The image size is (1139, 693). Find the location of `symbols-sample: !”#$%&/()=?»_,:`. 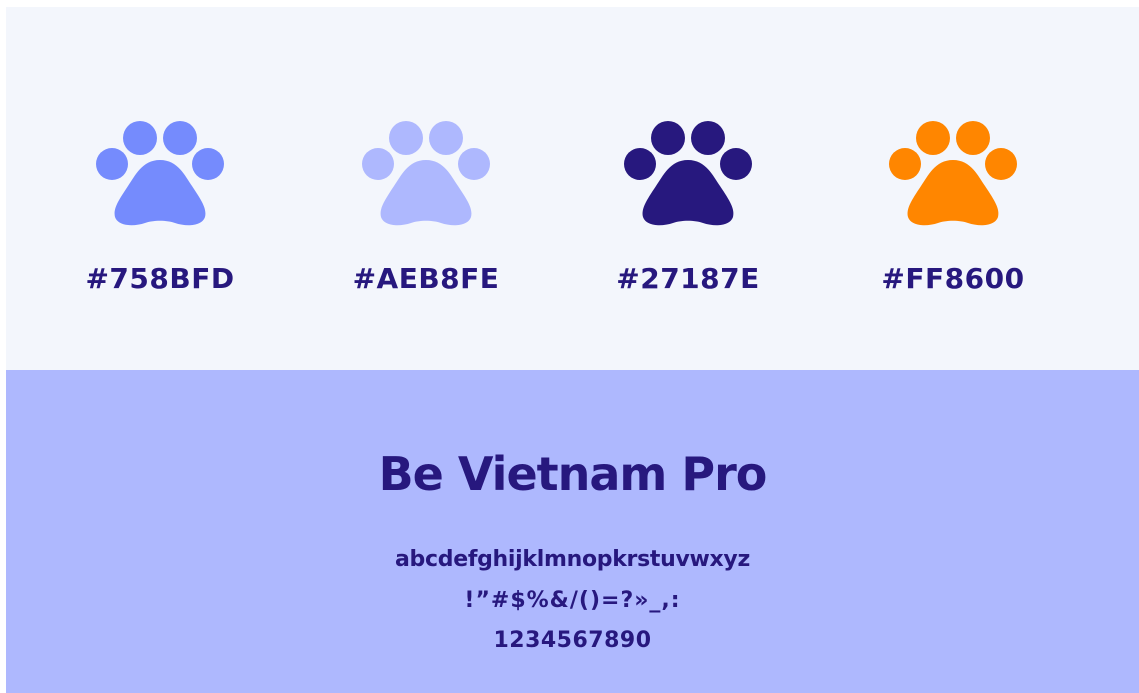

symbols-sample: !”#$%&/()=?»_,: is located at coordinates (572, 600).